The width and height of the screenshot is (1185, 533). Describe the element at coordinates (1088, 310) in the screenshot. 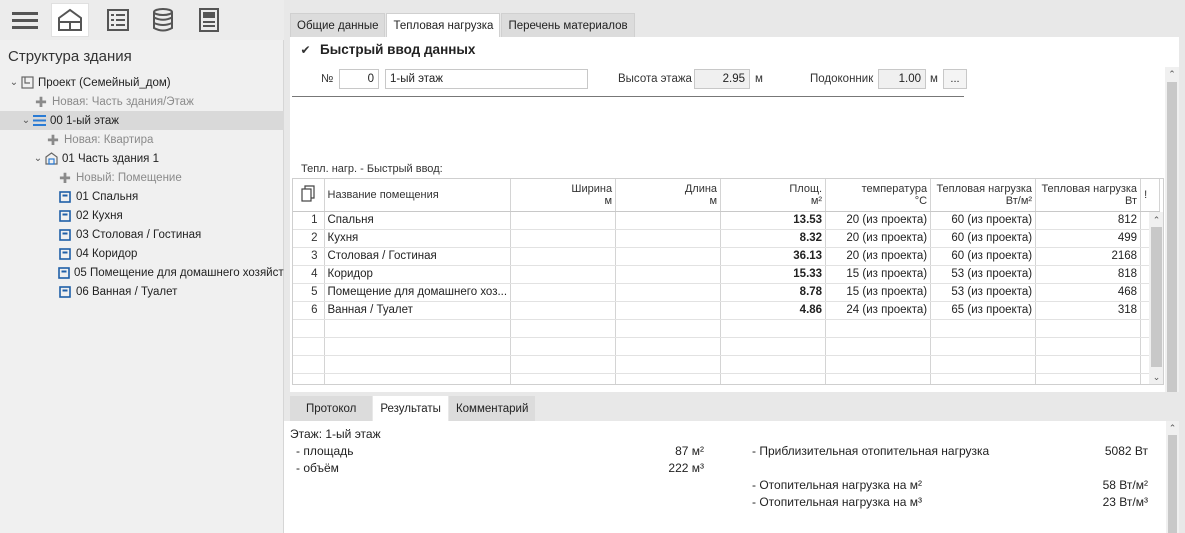

I see `cell-heat-load: 318` at that location.